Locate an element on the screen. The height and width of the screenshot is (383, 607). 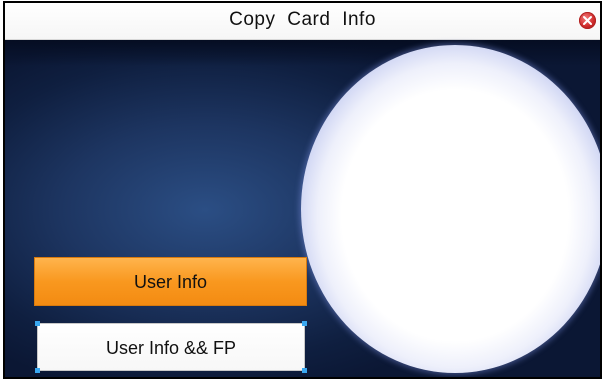
focus-corner-top-right is located at coordinates (304, 323).